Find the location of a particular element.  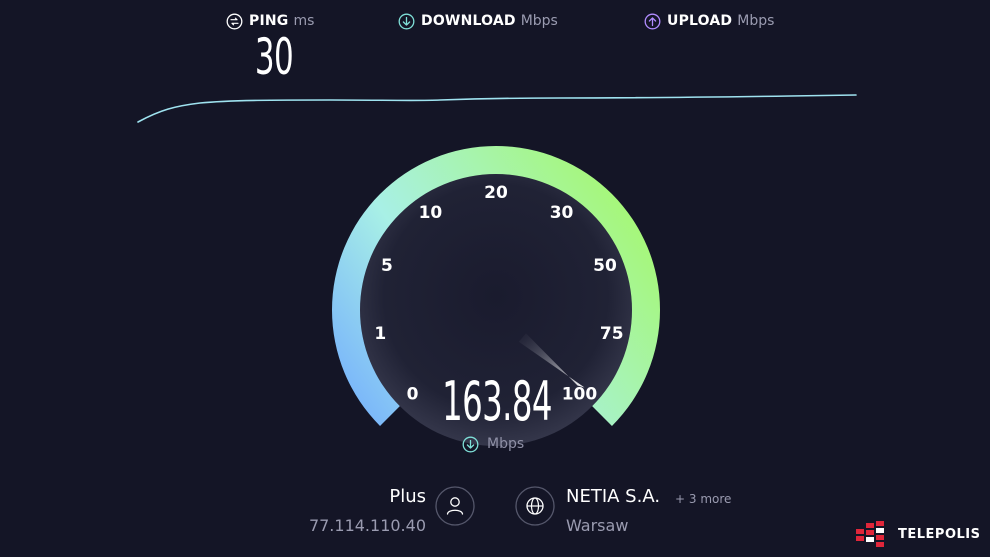

gauge-tick-label: 10 is located at coordinates (431, 213).